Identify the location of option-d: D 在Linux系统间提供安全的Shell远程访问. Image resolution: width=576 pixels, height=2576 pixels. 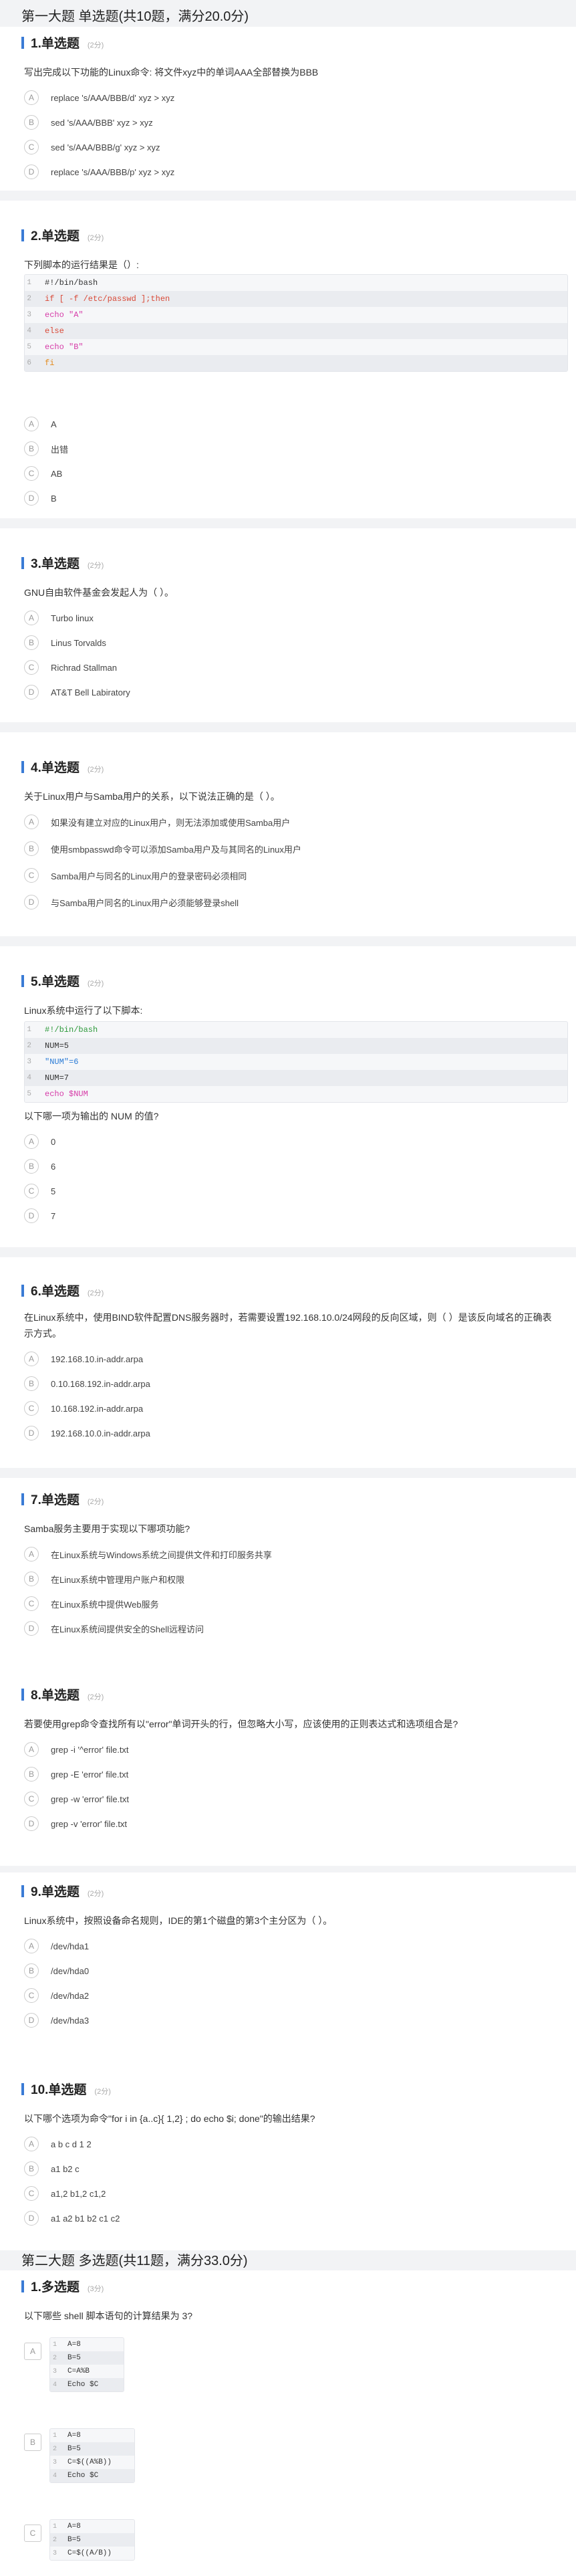
(114, 1628).